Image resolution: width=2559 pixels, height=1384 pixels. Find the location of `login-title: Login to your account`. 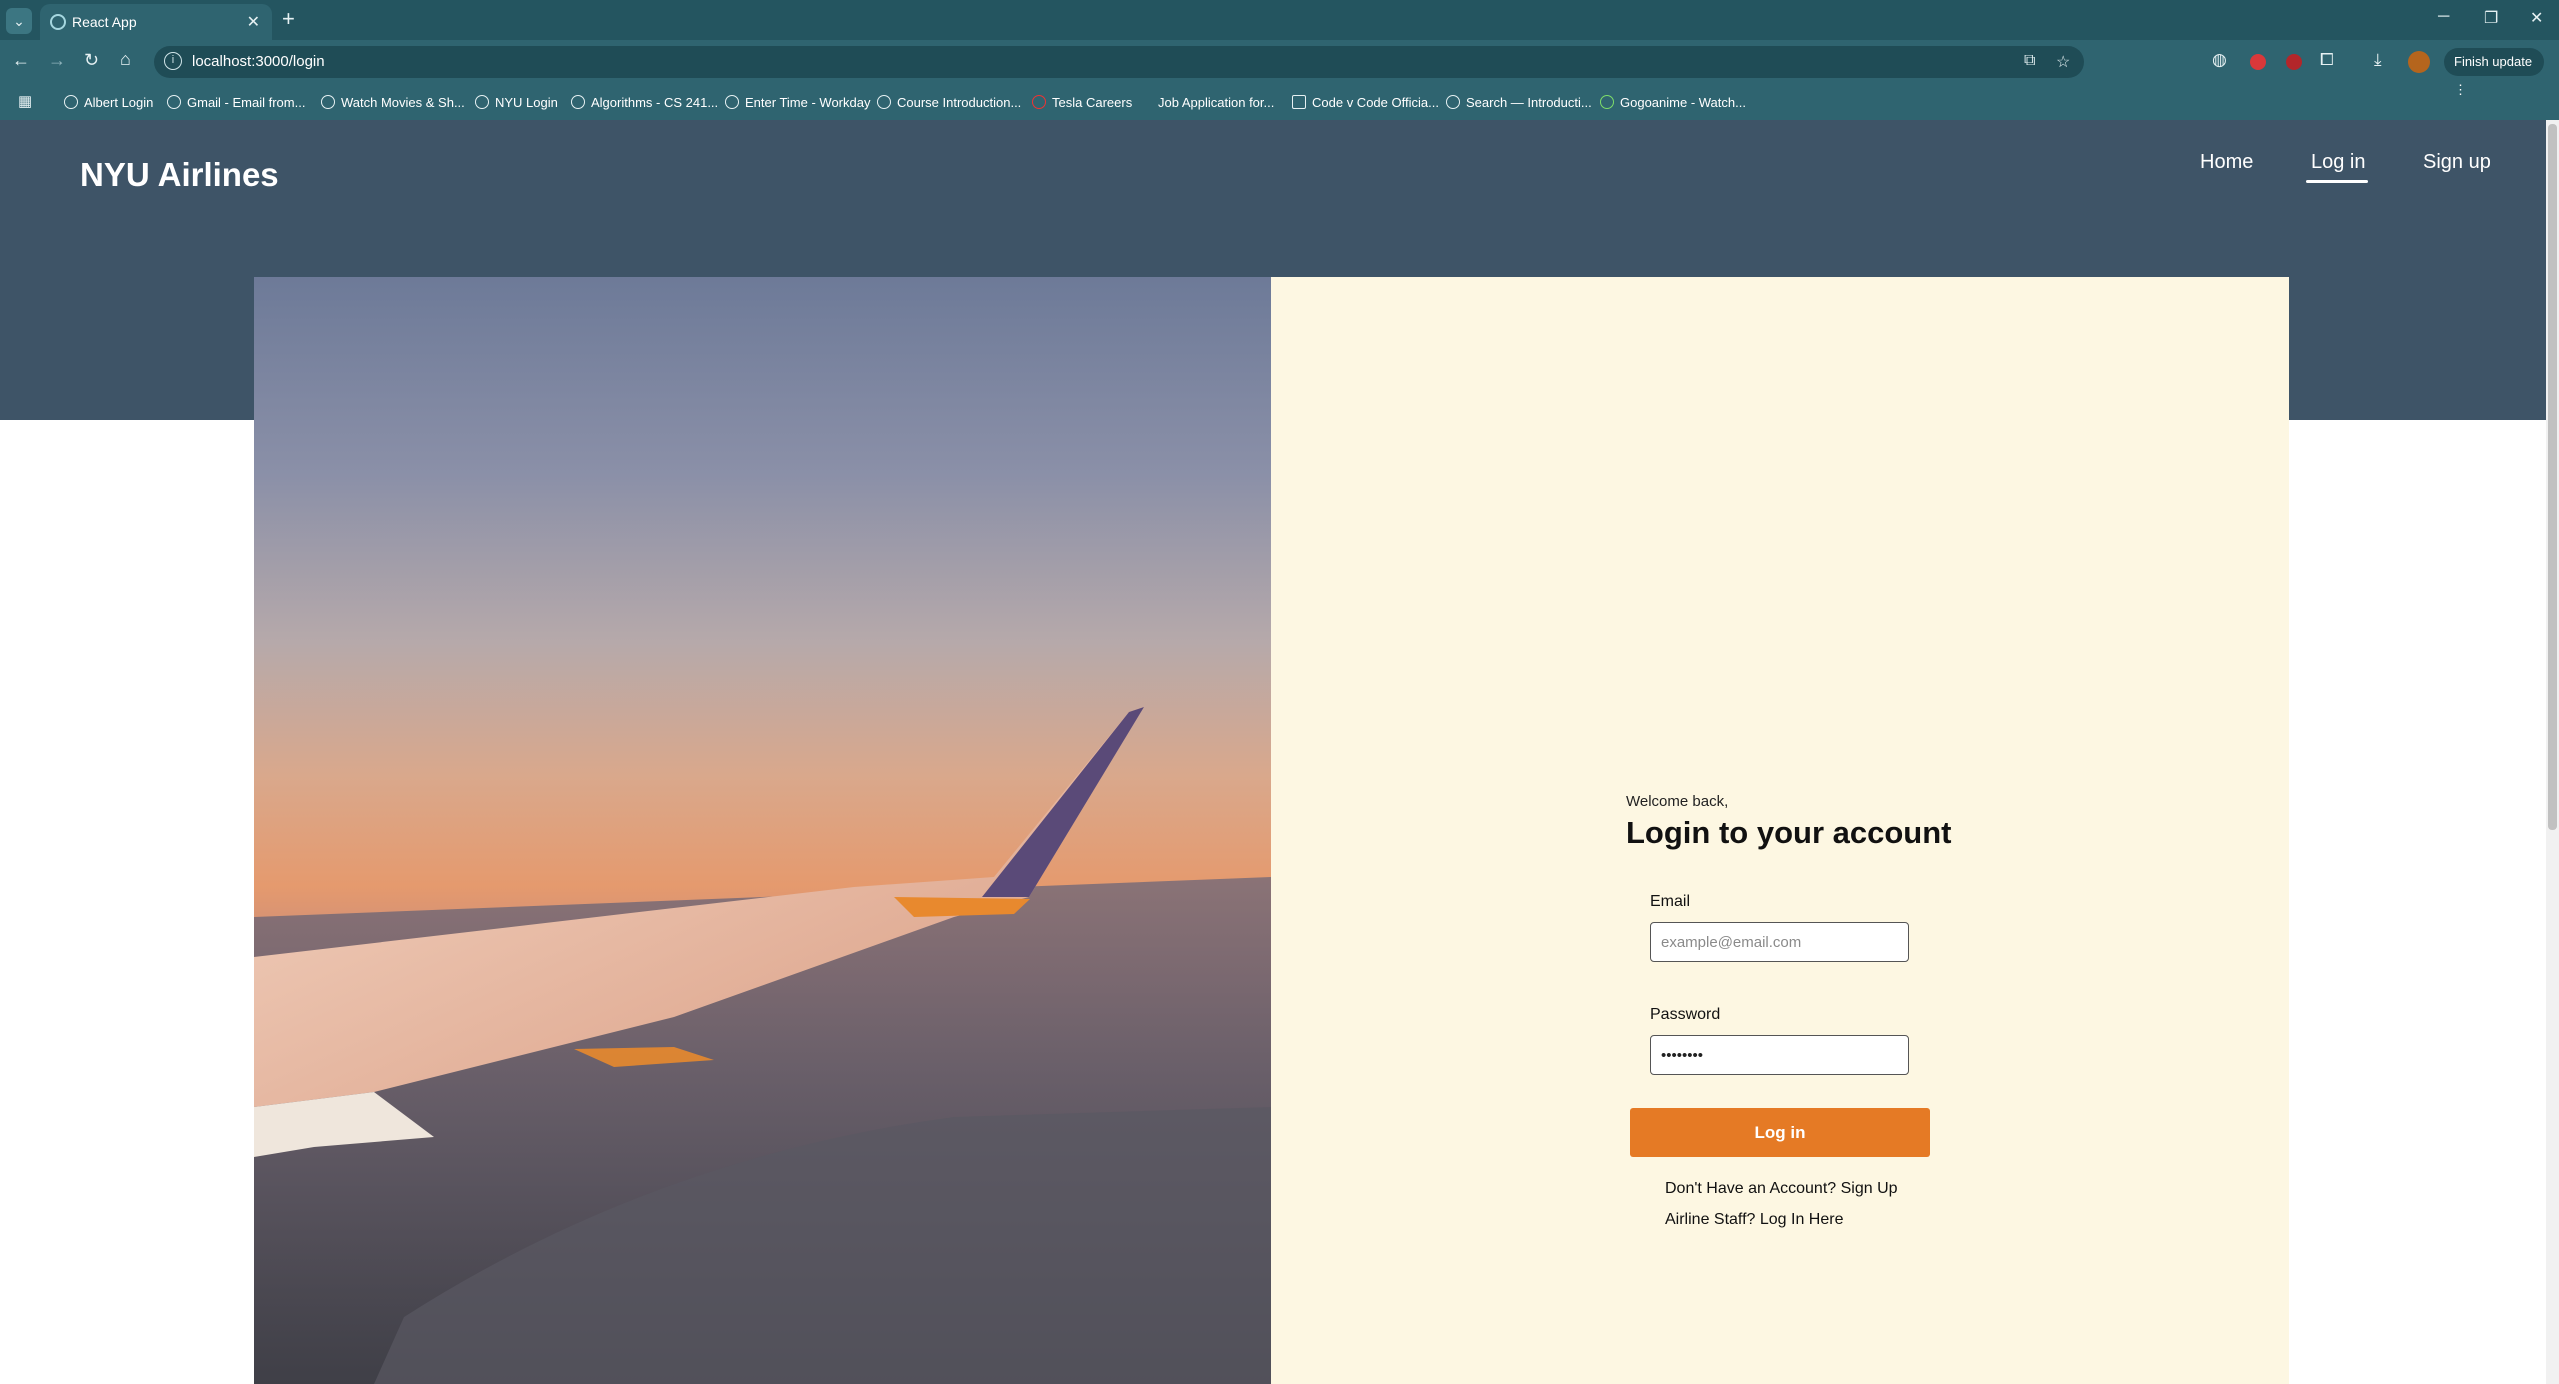

login-title: Login to your account is located at coordinates (1789, 832).